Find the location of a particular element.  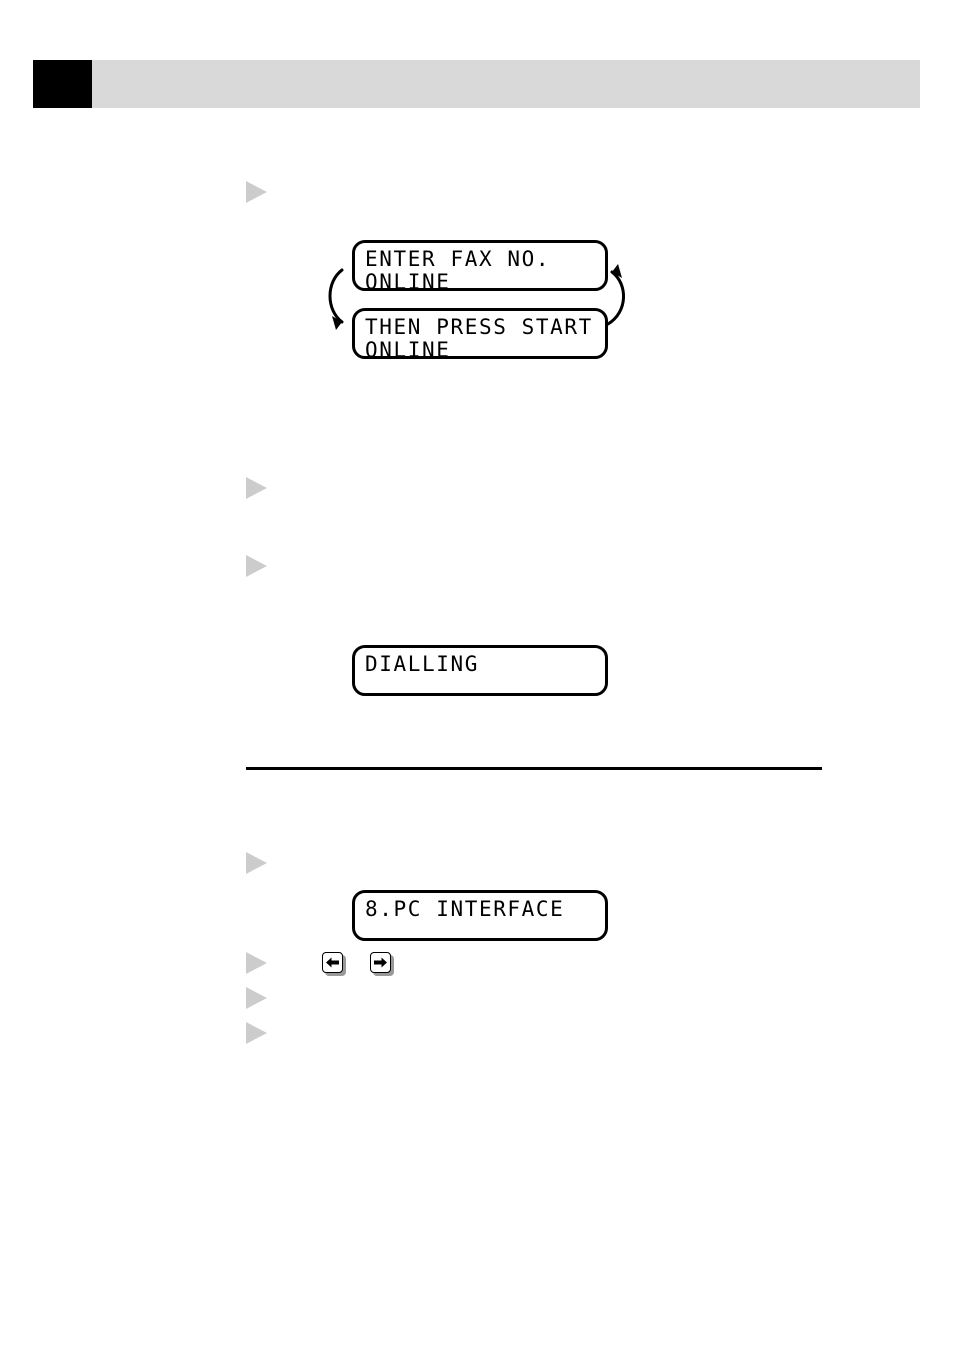

section-divider is located at coordinates (534, 768).